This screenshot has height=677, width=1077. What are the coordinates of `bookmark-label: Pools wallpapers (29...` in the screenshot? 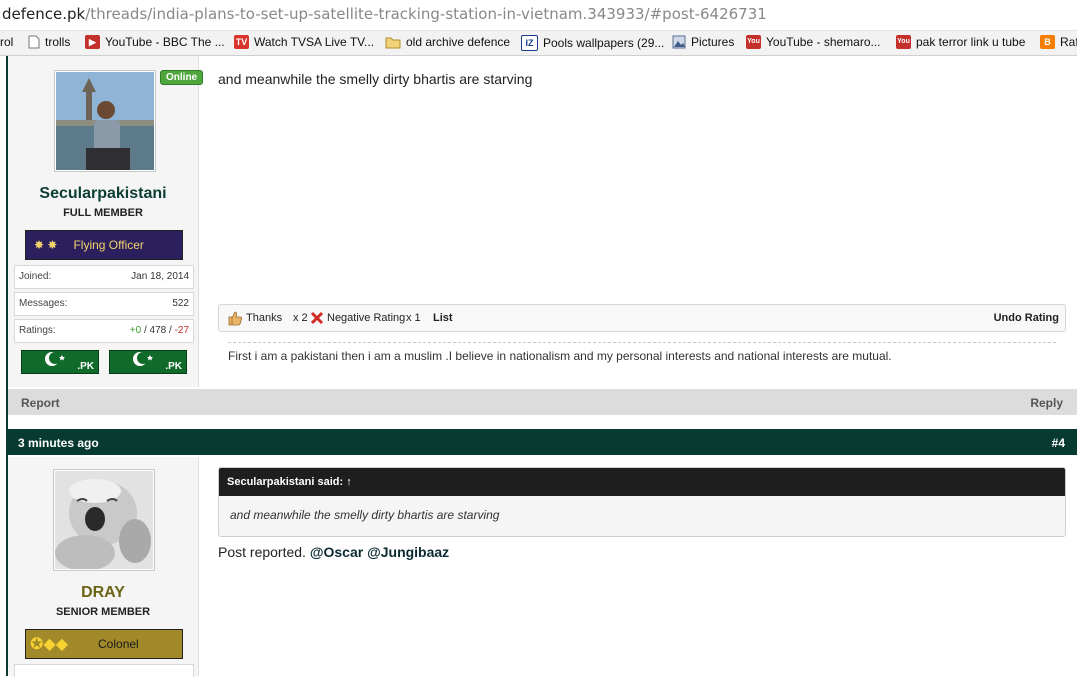 It's located at (604, 43).